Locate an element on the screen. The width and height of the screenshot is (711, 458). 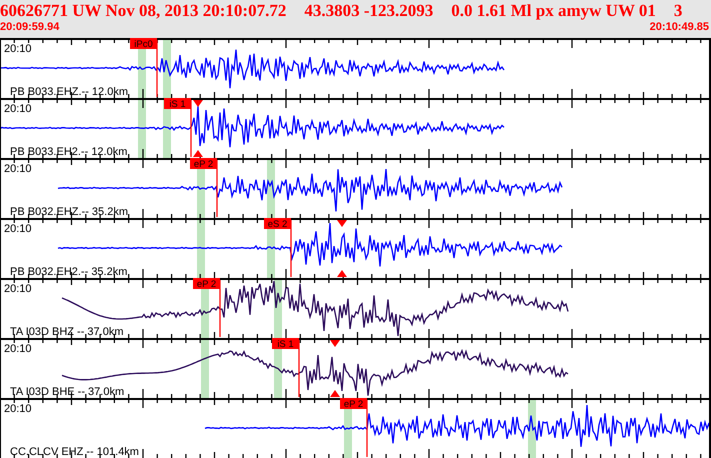
station-label: TA I03D BHZ -- 37.0km is located at coordinates (67, 332).